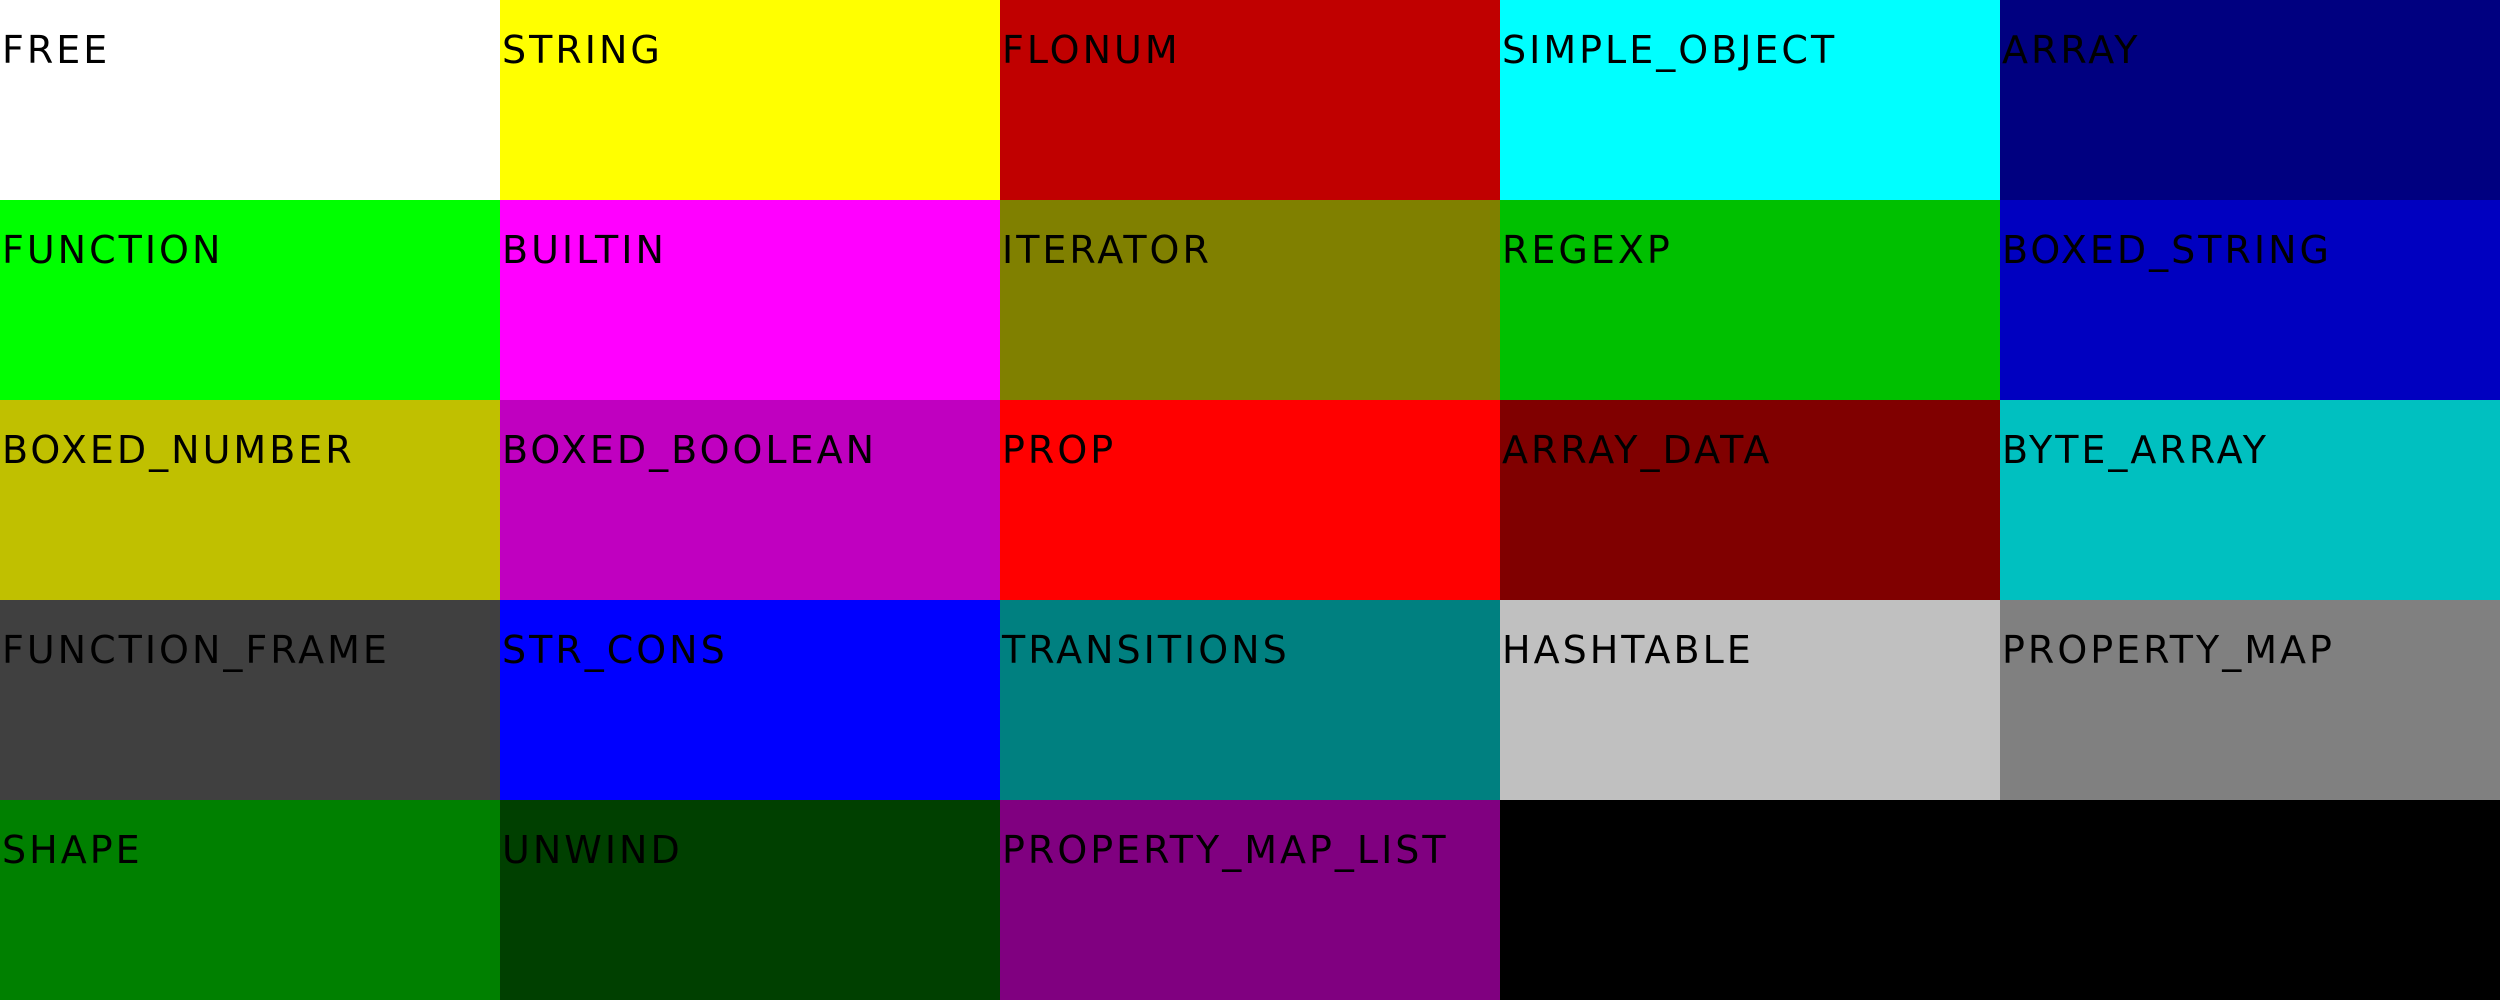 Image resolution: width=2500 pixels, height=1000 pixels. What do you see at coordinates (1250, 100) in the screenshot?
I see `legend-cell-flonum: FLONUM` at bounding box center [1250, 100].